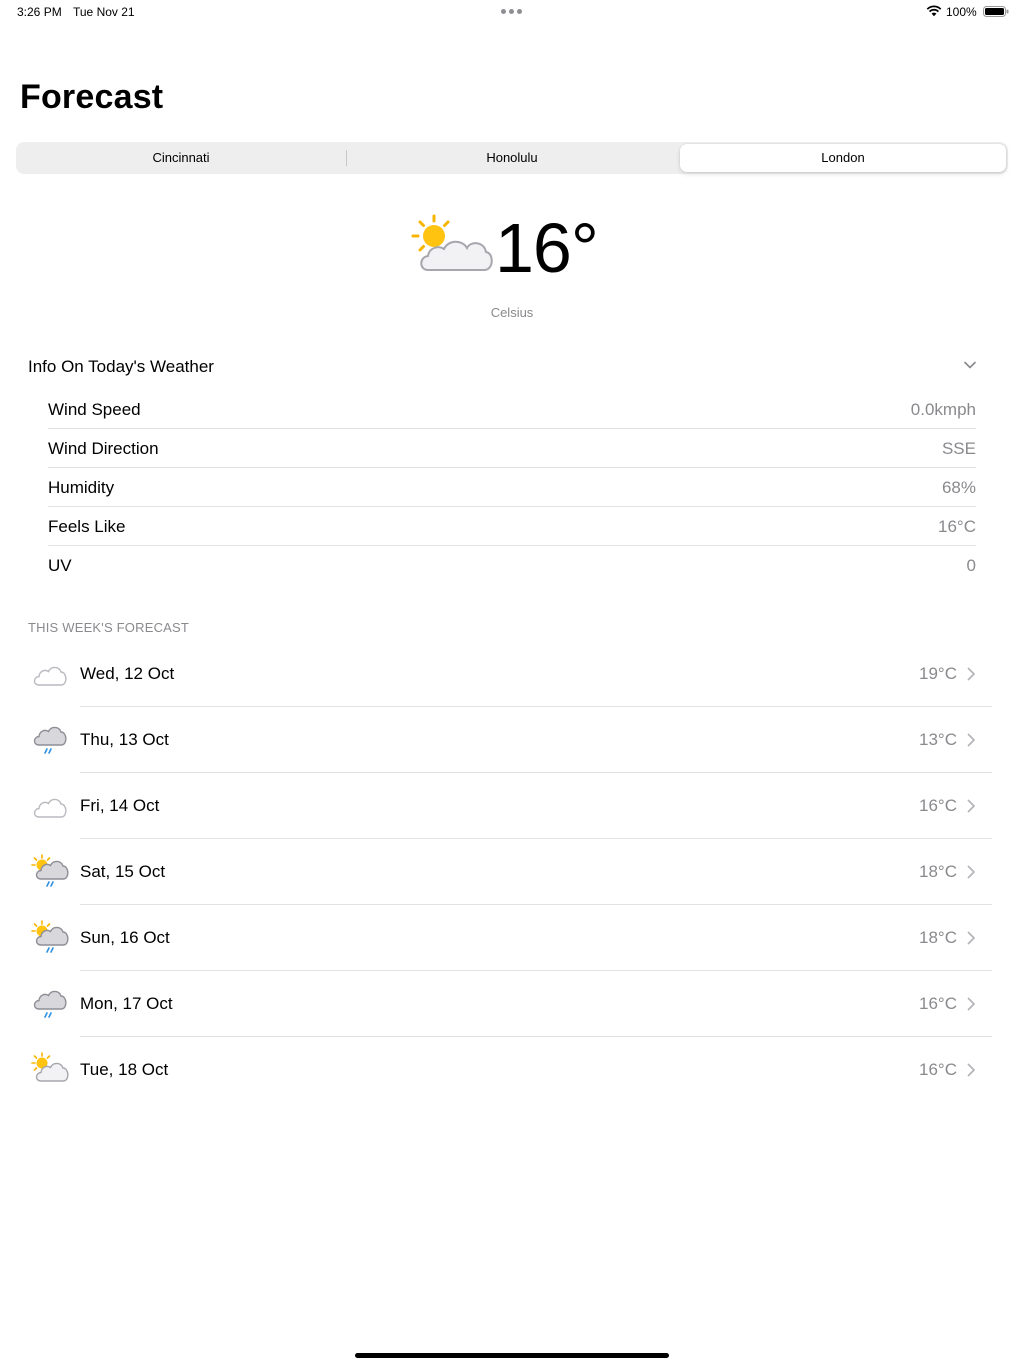 The width and height of the screenshot is (1024, 1366). Describe the element at coordinates (181, 158) in the screenshot. I see `segment-cincinnati: Cincinnati` at that location.